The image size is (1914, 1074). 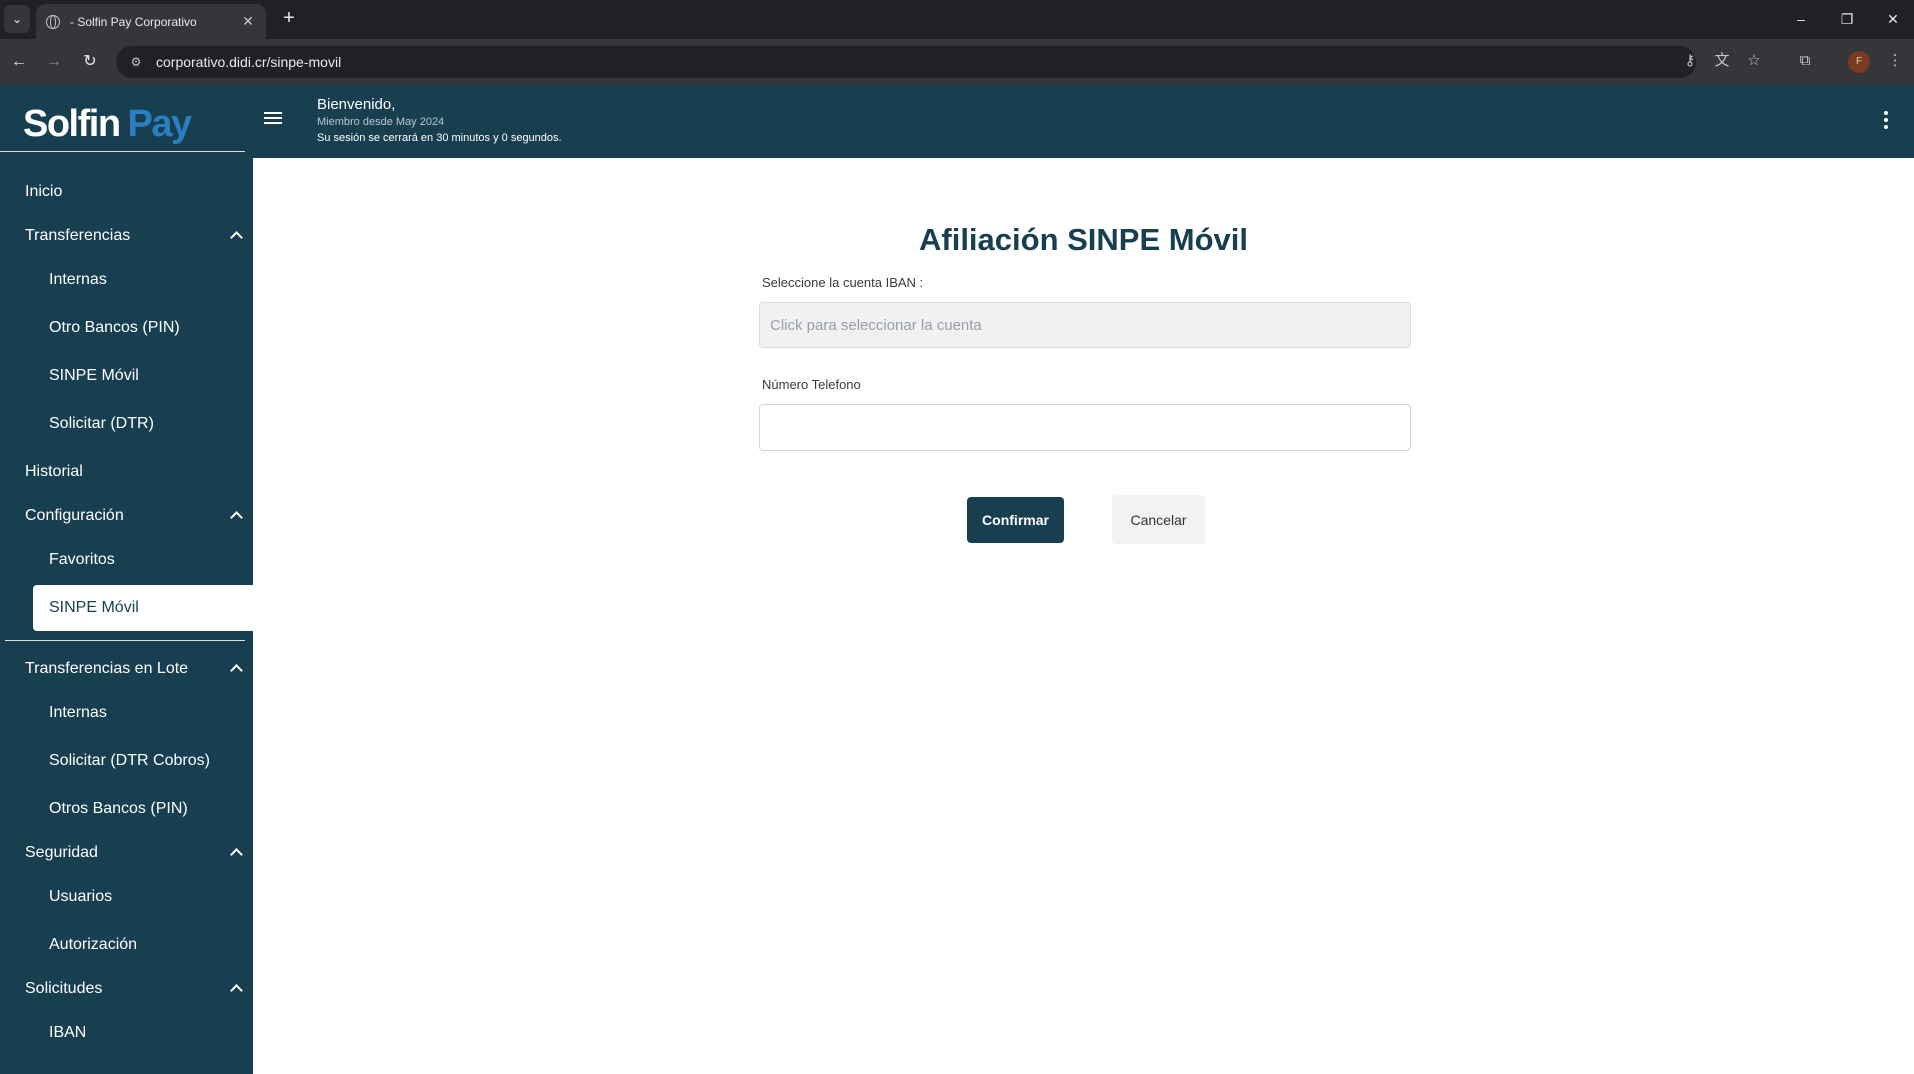 I want to click on close-tab-icon: ✕, so click(x=248, y=21).